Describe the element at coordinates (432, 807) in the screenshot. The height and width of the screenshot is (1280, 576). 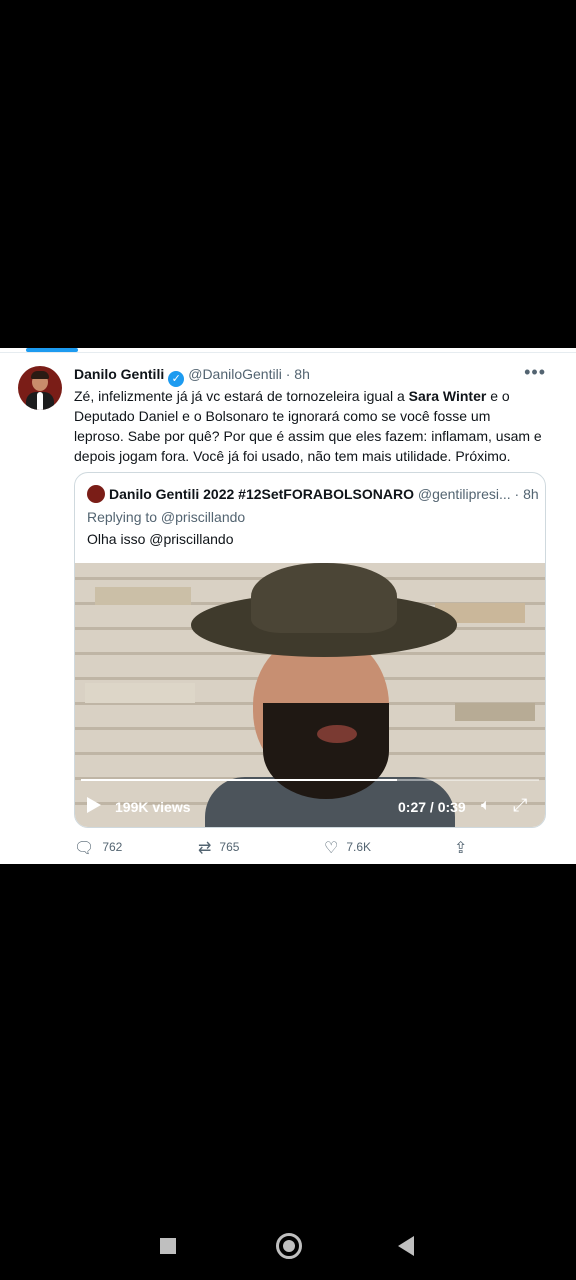
I see `video-time: 0:27 / 0:39` at that location.